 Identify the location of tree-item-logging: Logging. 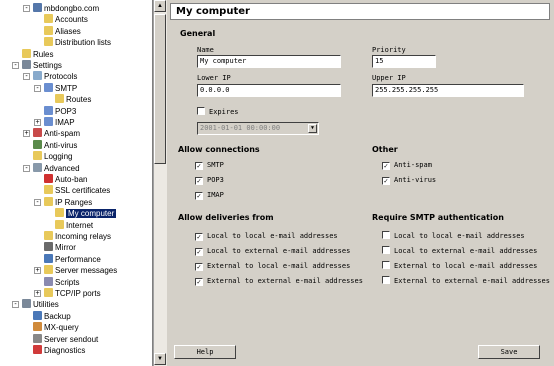
(52, 156).